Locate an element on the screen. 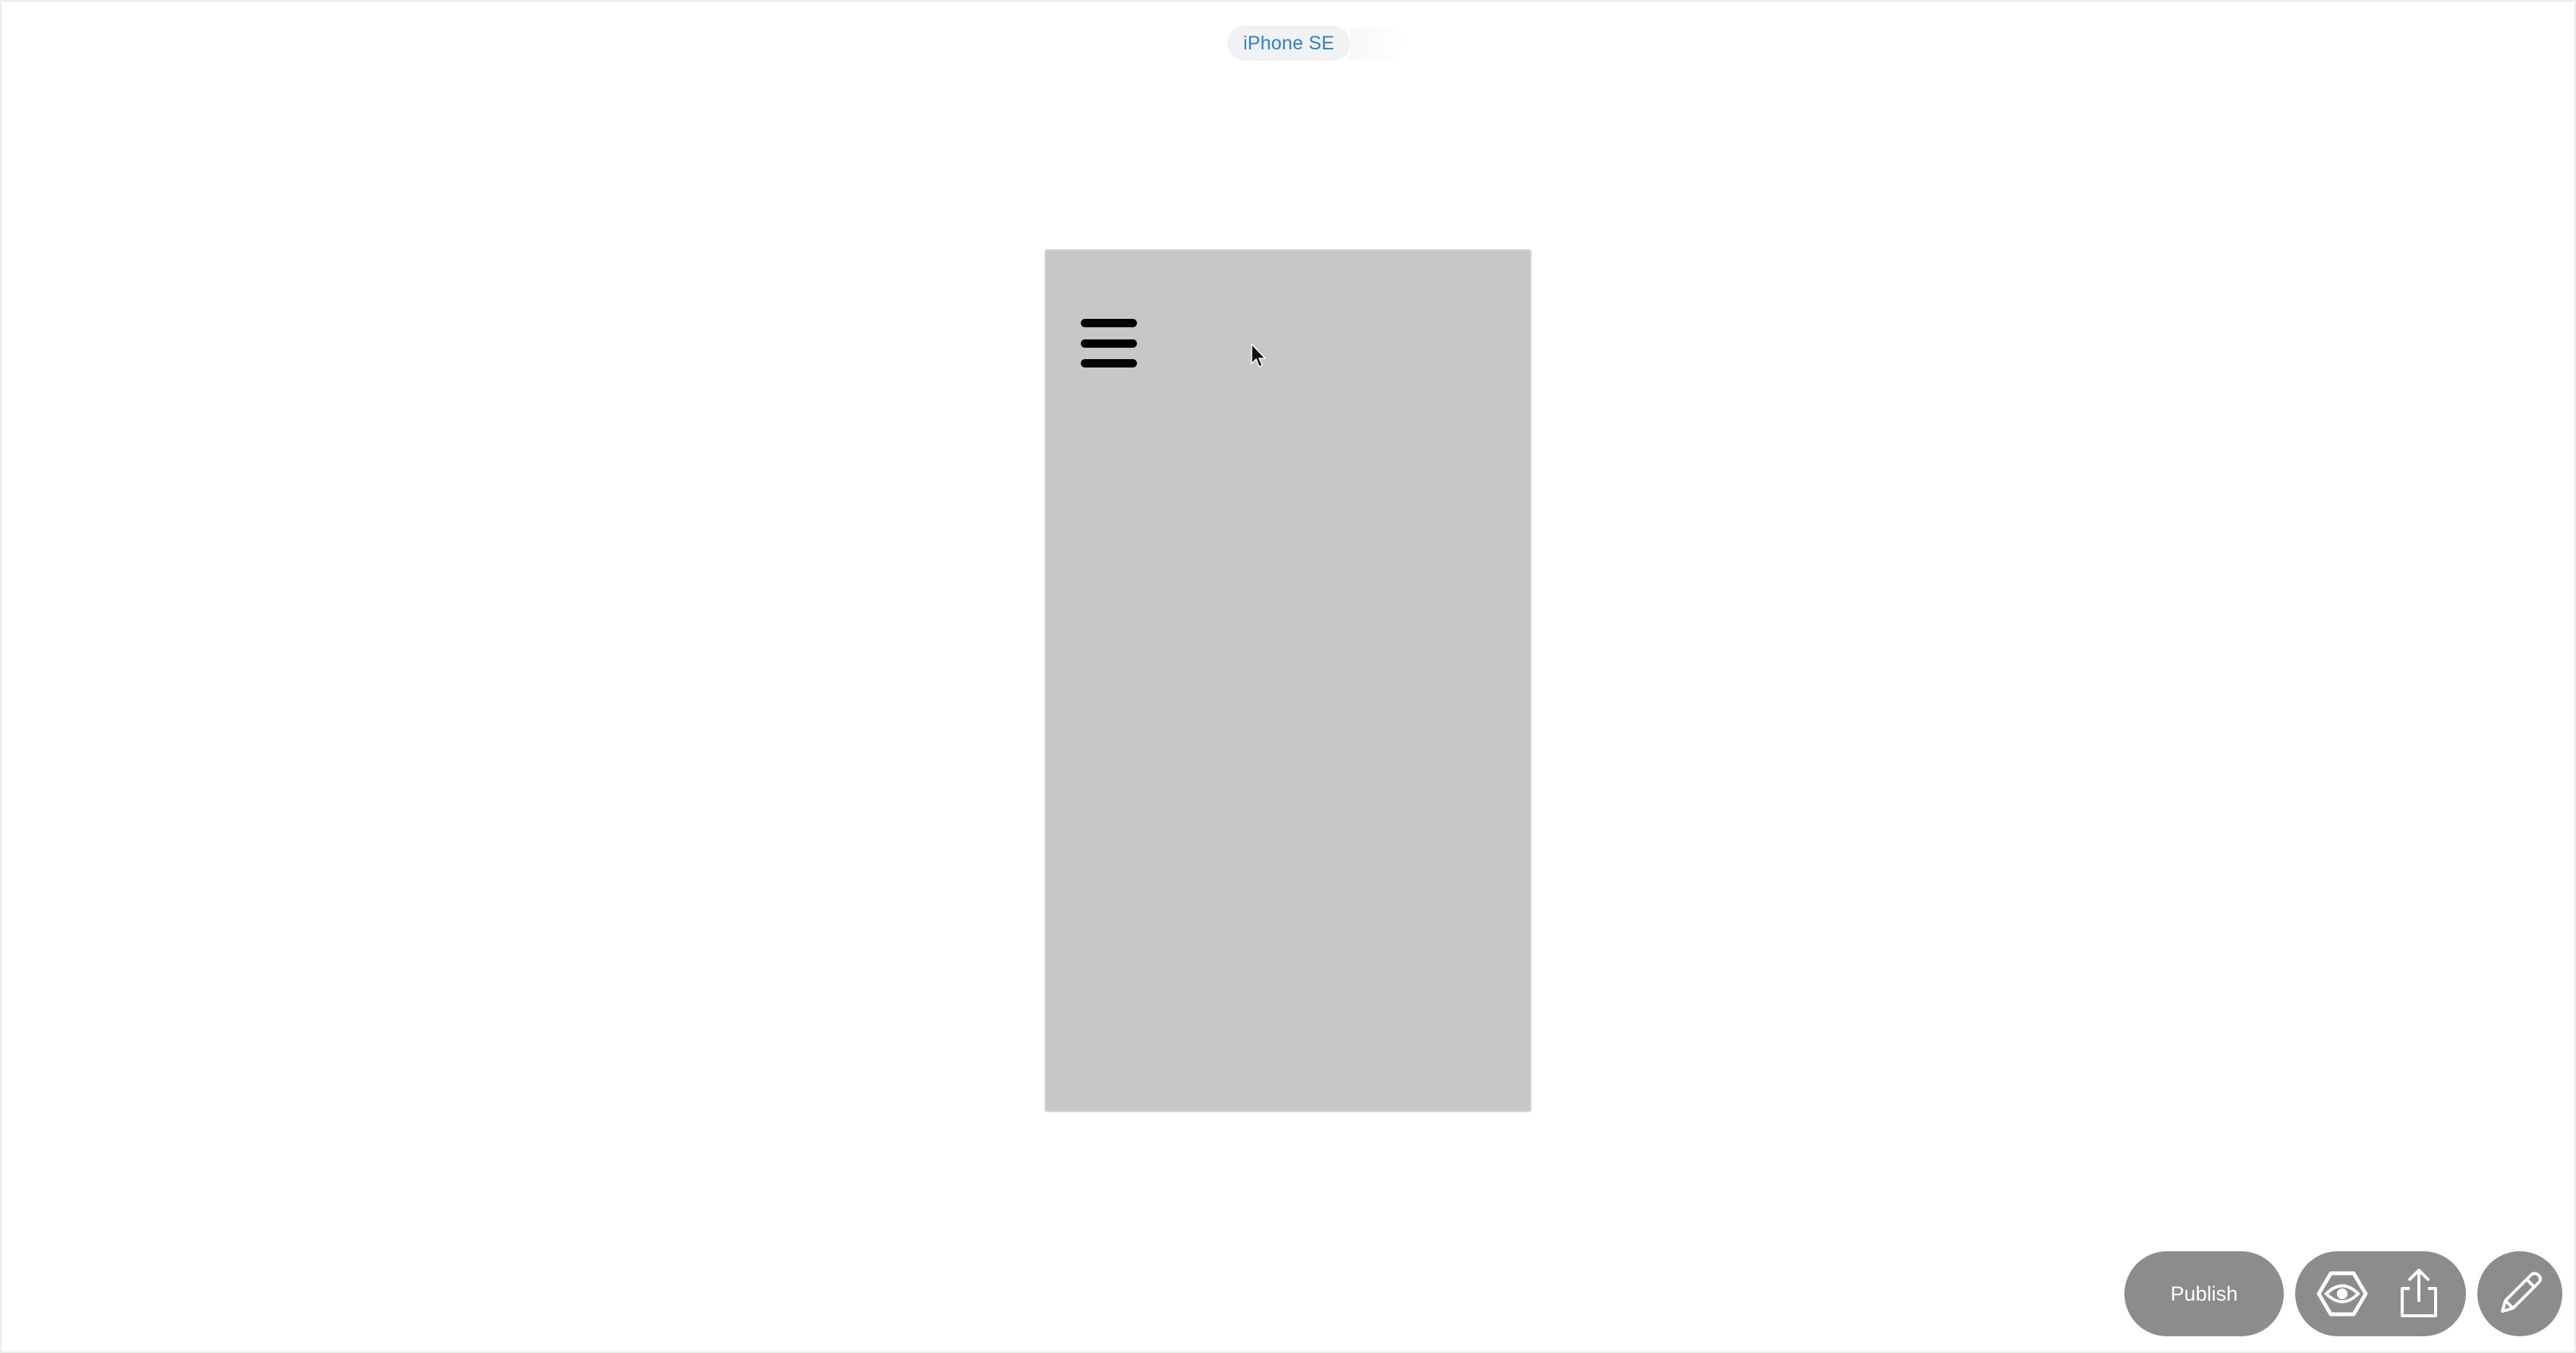 This screenshot has height=1353, width=2576. hamburger-bar-middle is located at coordinates (1109, 344).